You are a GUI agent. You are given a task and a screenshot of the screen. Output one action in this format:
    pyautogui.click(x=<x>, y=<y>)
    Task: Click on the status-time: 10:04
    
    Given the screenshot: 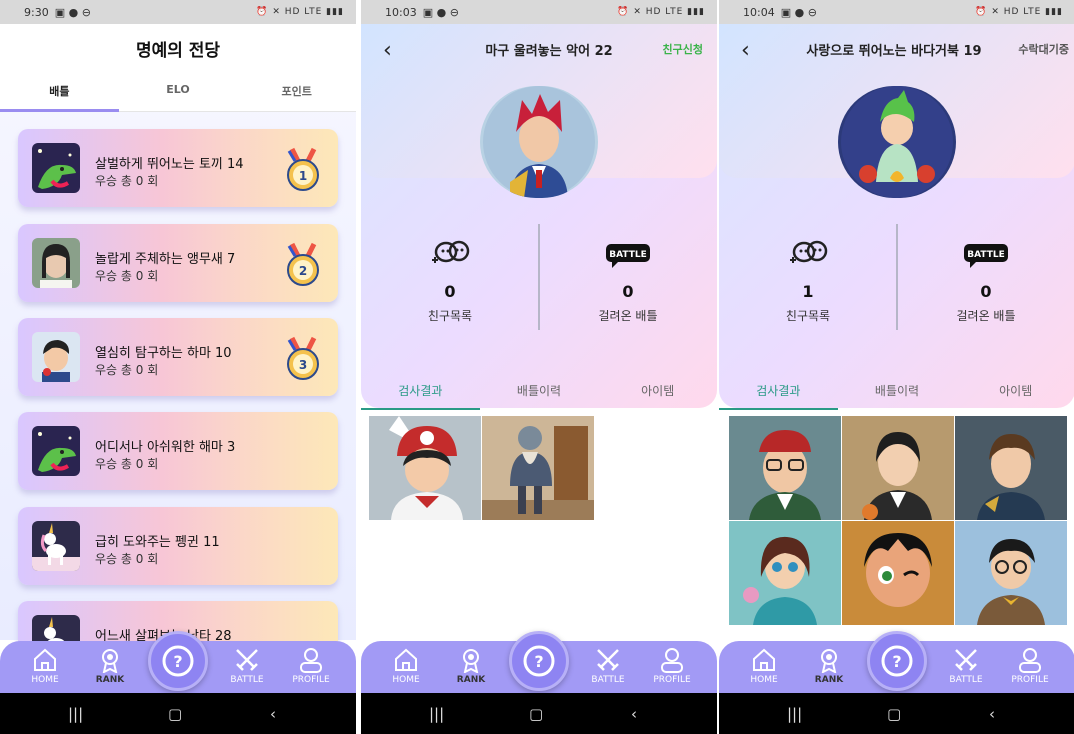 What is the action you would take?
    pyautogui.click(x=759, y=12)
    